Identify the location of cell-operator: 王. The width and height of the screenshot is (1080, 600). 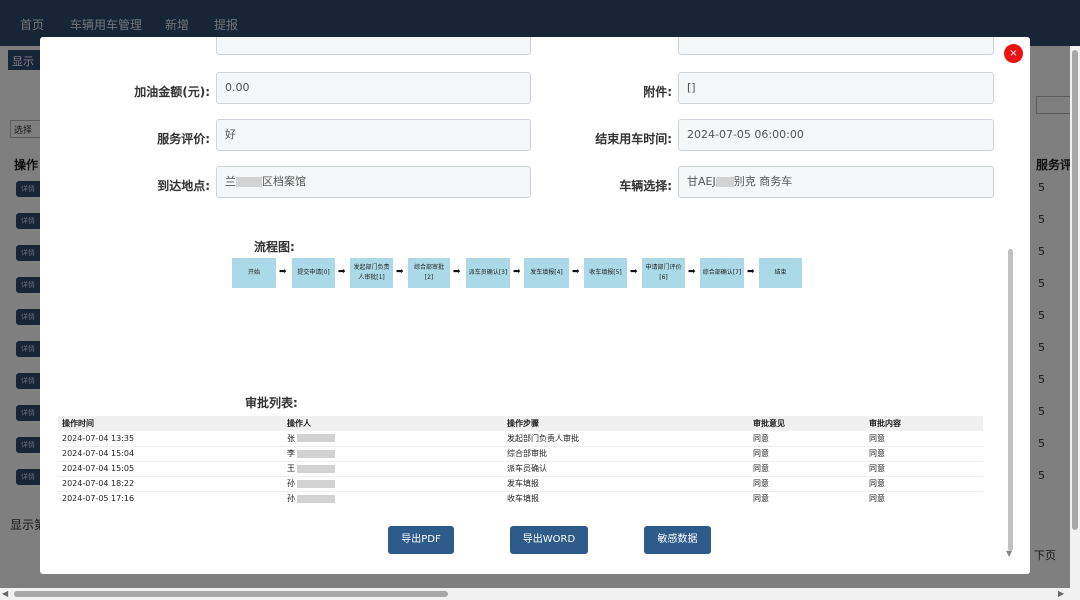
(393, 469).